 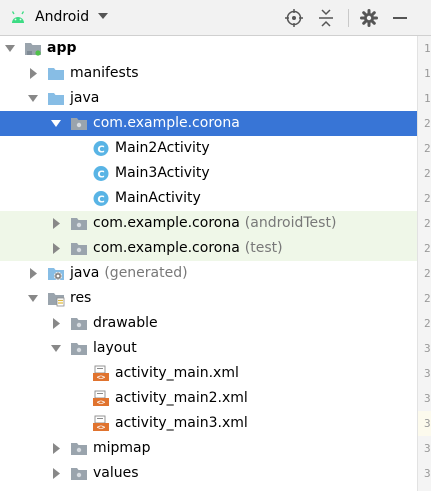 I want to click on tree-item-label: values, so click(x=116, y=473).